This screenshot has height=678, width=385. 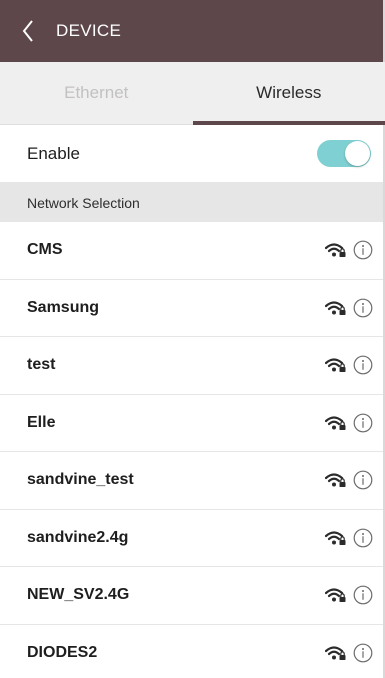 I want to click on toggle-knob, so click(x=357, y=153).